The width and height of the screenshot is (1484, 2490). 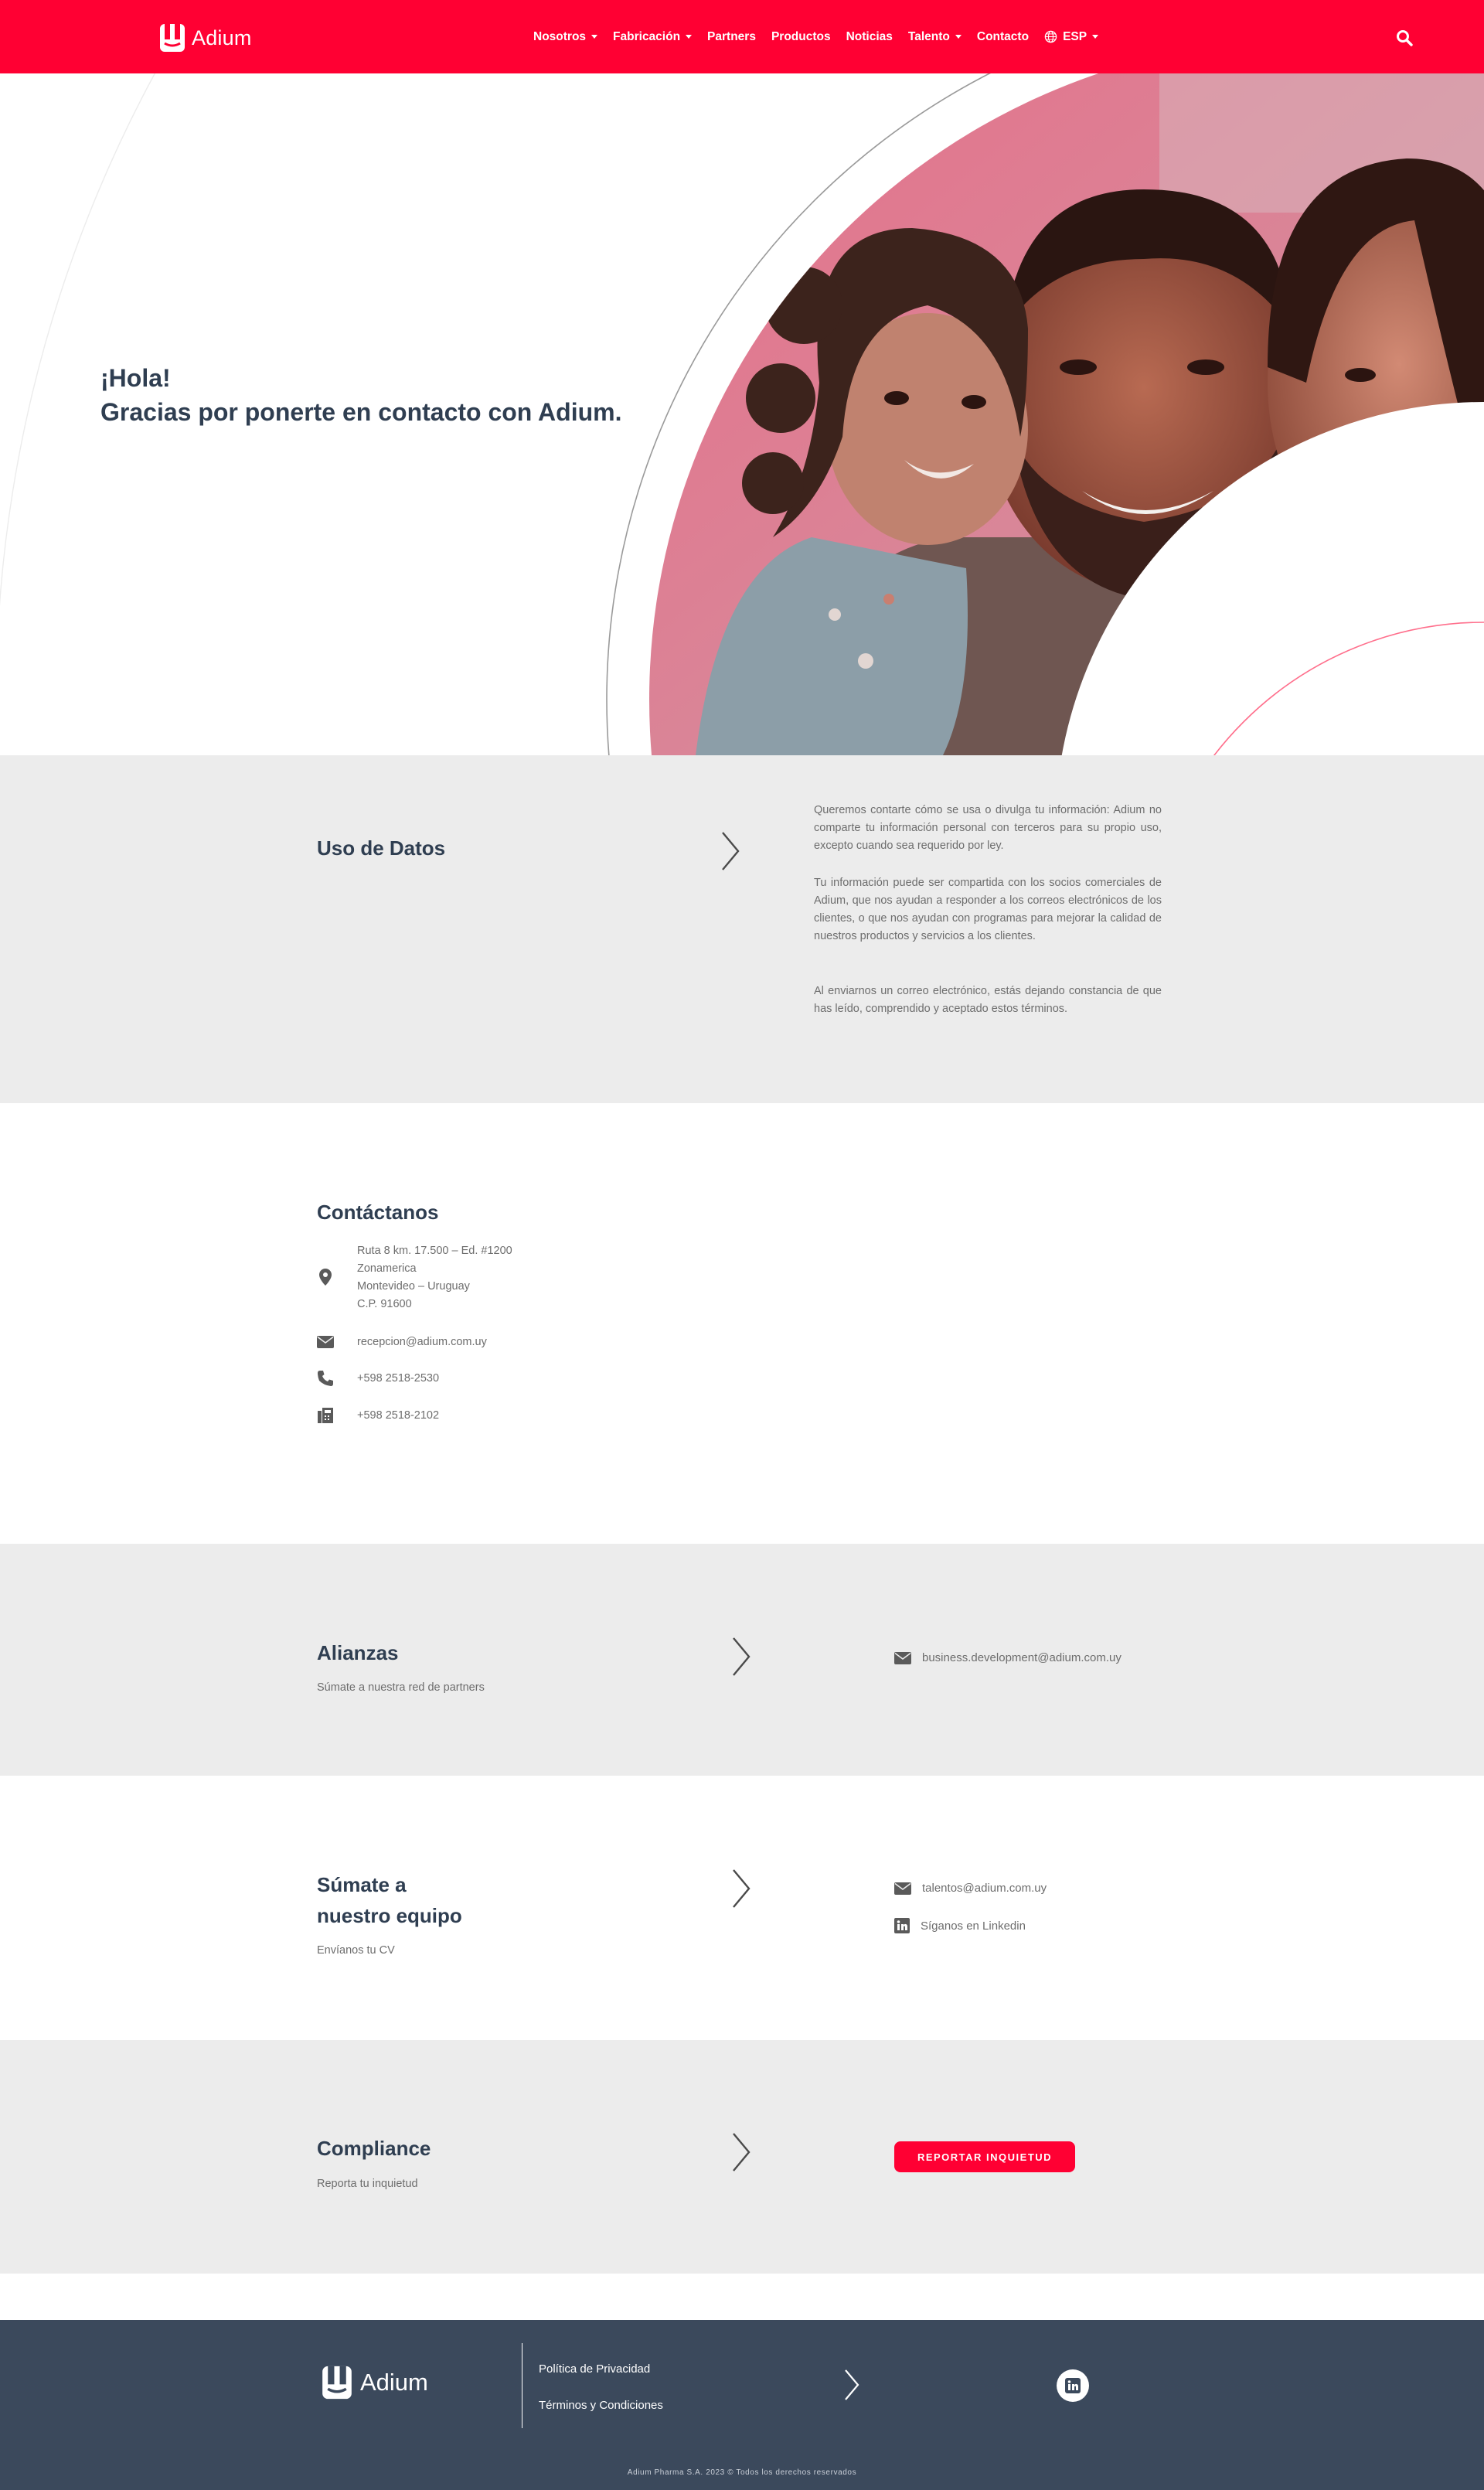 What do you see at coordinates (422, 1342) in the screenshot?
I see `email-link: recepcion@adium.com.uy` at bounding box center [422, 1342].